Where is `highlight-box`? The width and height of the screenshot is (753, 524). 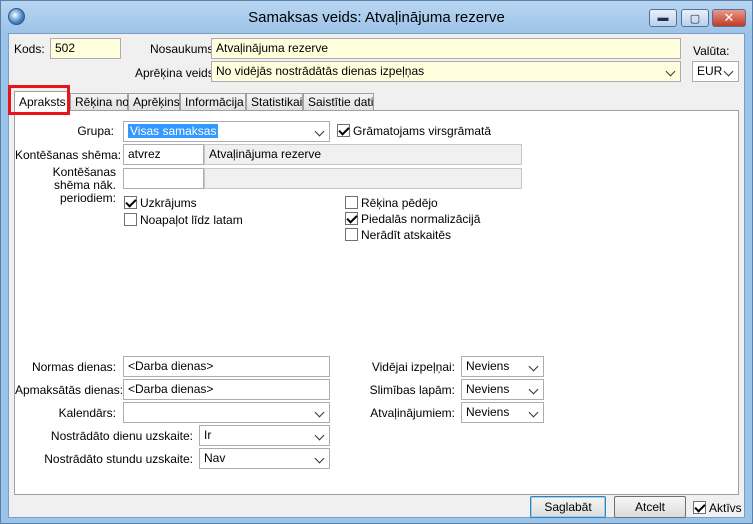
highlight-box is located at coordinates (39, 100).